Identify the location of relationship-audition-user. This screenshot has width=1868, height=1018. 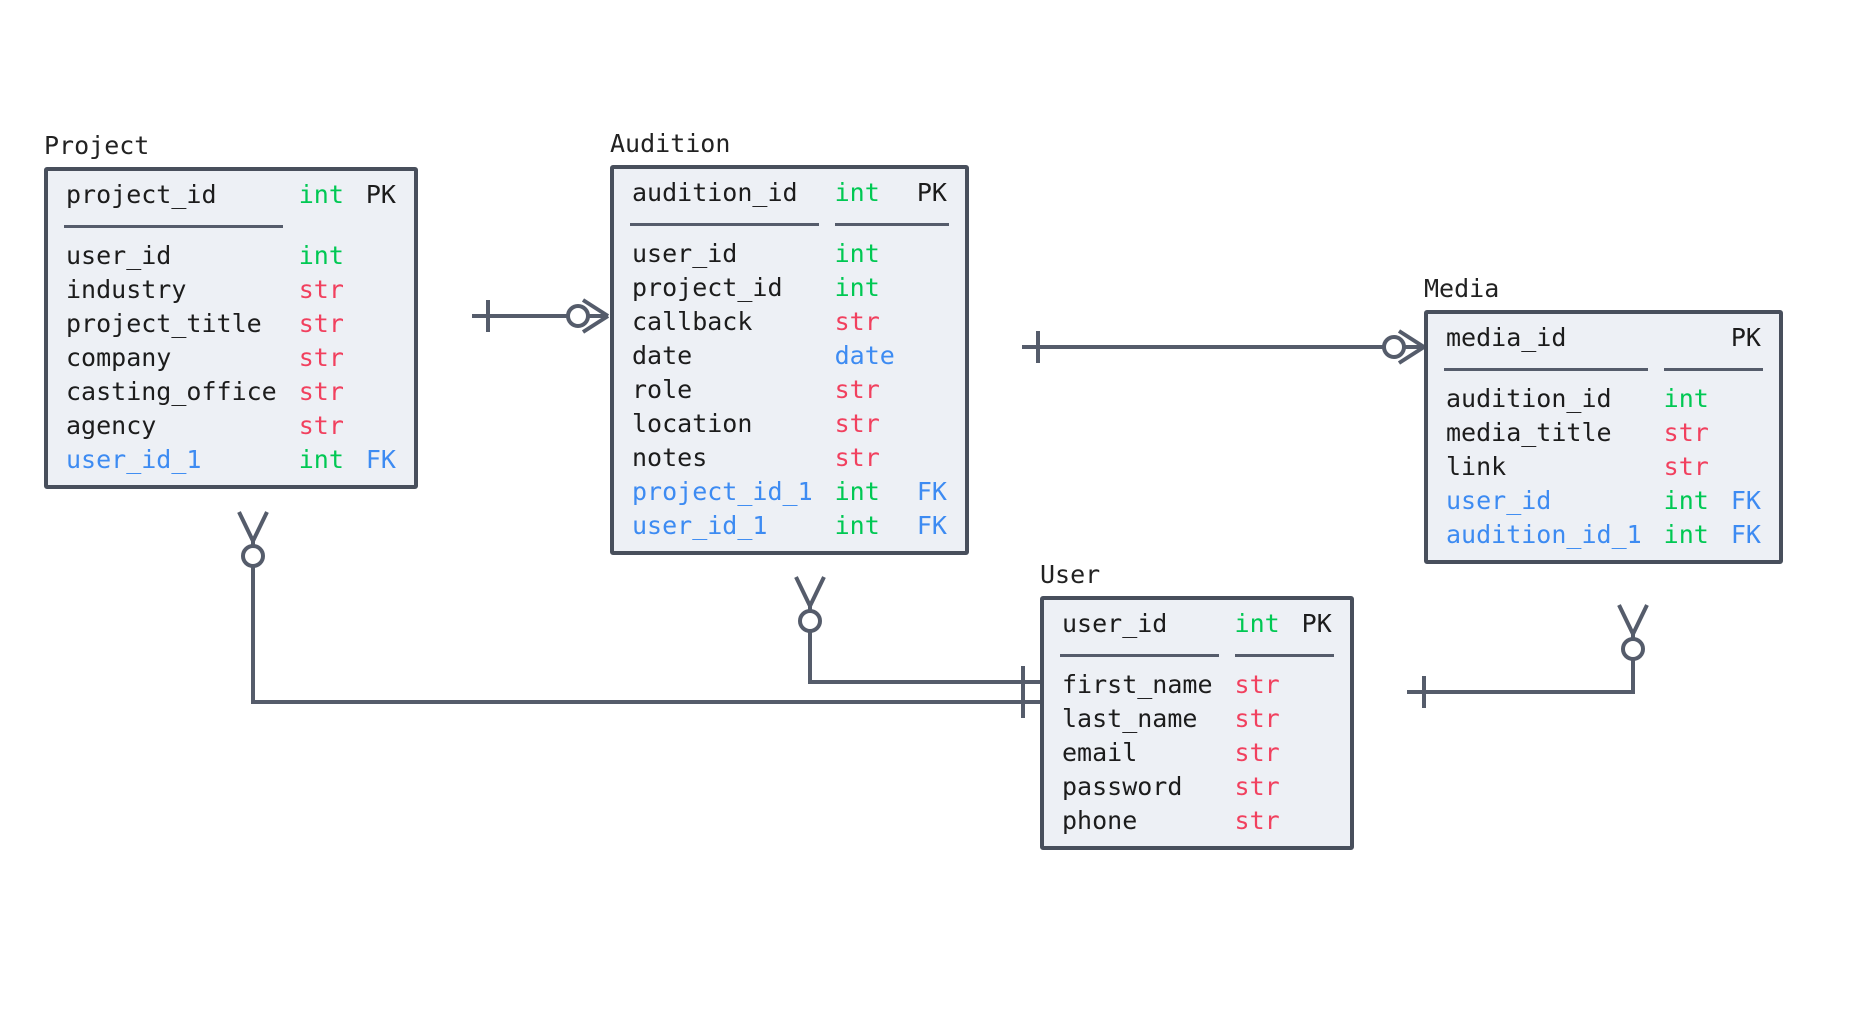
(917, 637).